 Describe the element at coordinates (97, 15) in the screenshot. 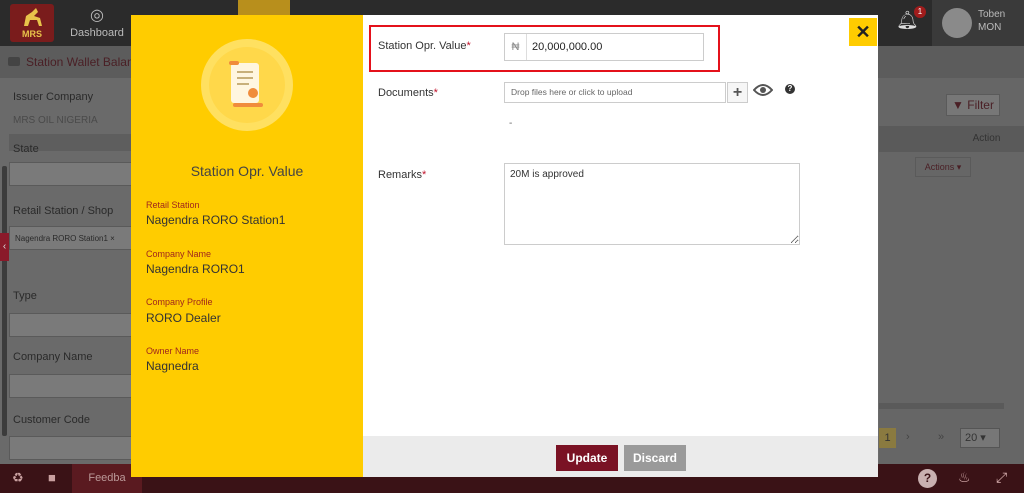

I see `dashboard-icon: ◎` at that location.